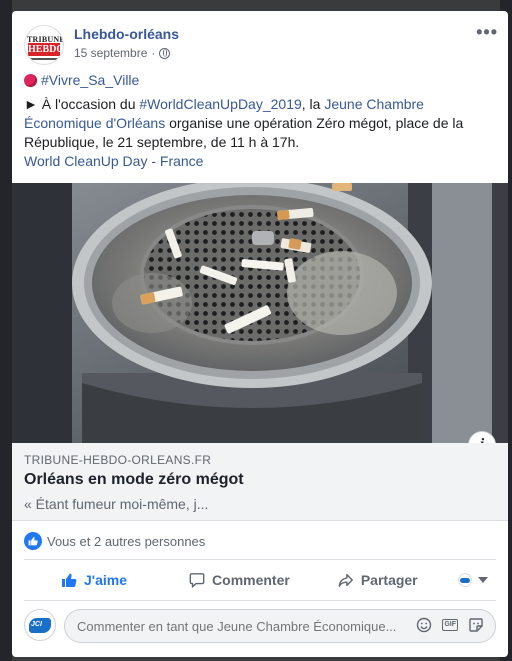 Image resolution: width=512 pixels, height=661 pixels. I want to click on jci-mini-avatar, so click(465, 580).